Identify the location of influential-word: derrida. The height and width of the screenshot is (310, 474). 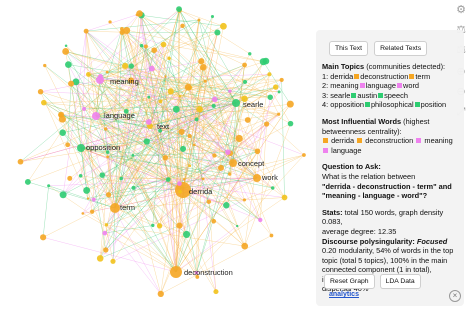
(342, 140).